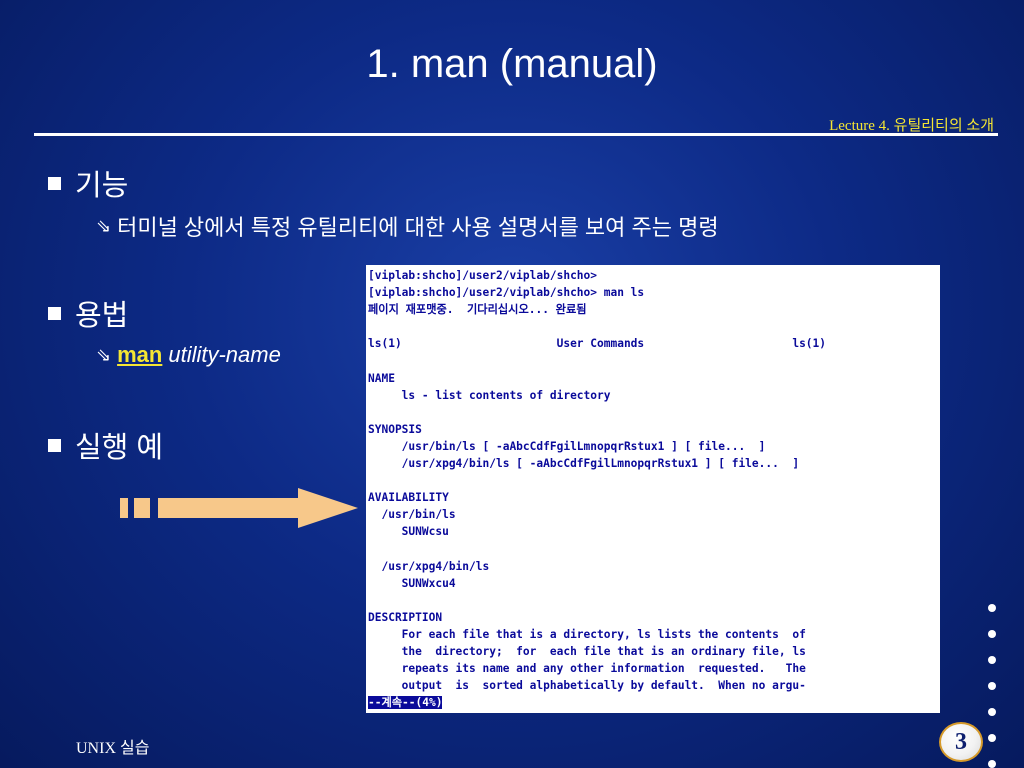 Image resolution: width=1024 pixels, height=768 pixels. What do you see at coordinates (477, 310) in the screenshot?
I see `terminal-line: 페이지 재포맷중. 기다리십시오... 완료됨` at bounding box center [477, 310].